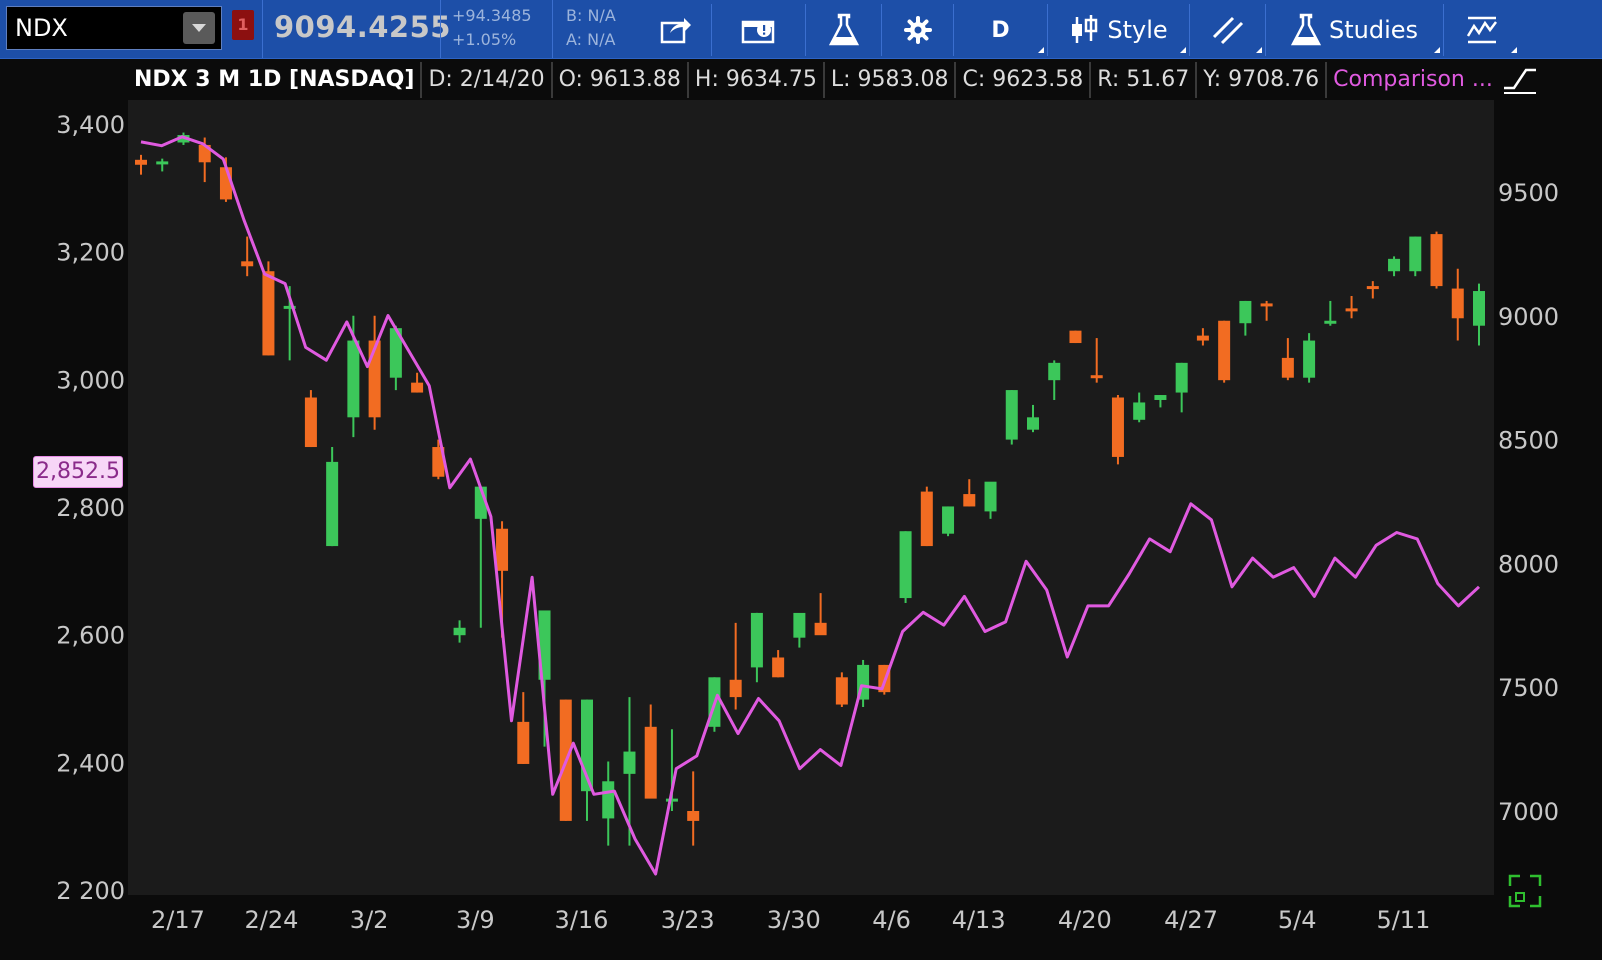  What do you see at coordinates (492, 15) in the screenshot?
I see `net-change-value: +94.3485` at bounding box center [492, 15].